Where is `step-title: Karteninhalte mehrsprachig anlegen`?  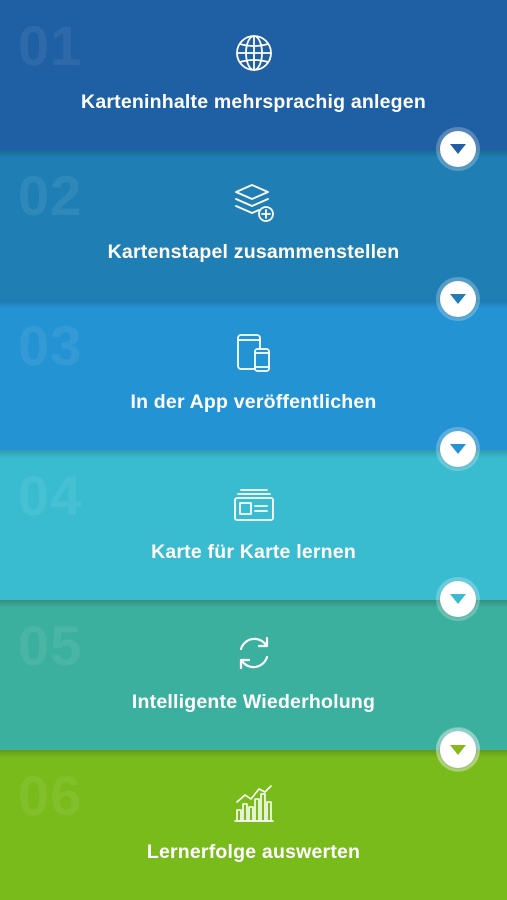
step-title: Karteninhalte mehrsprachig anlegen is located at coordinates (253, 102).